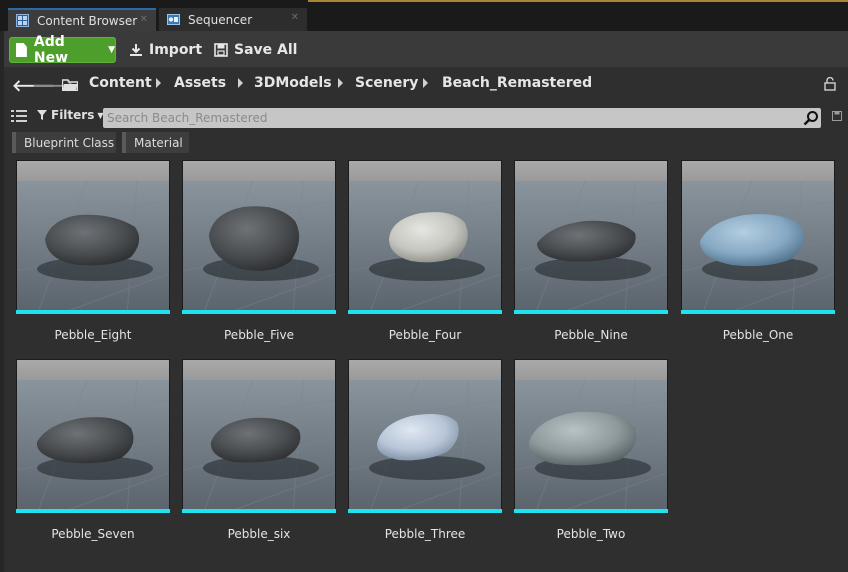  Describe the element at coordinates (259, 534) in the screenshot. I see `asset-name: Pebble_six` at that location.